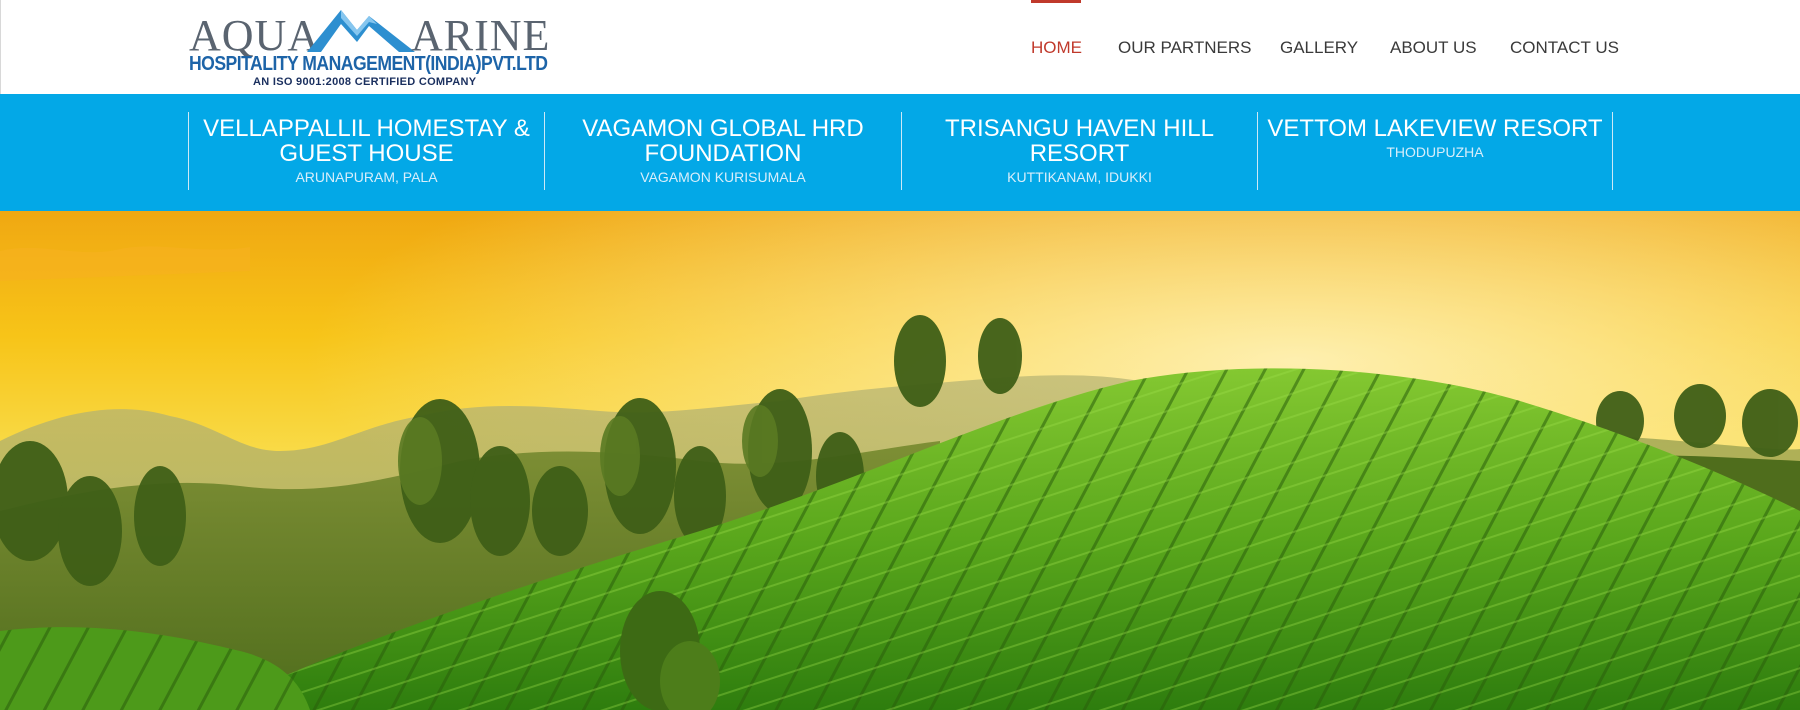  What do you see at coordinates (366, 141) in the screenshot?
I see `property-name: VELLAPPALLIL HOMESTAY & GUEST HOUSE` at bounding box center [366, 141].